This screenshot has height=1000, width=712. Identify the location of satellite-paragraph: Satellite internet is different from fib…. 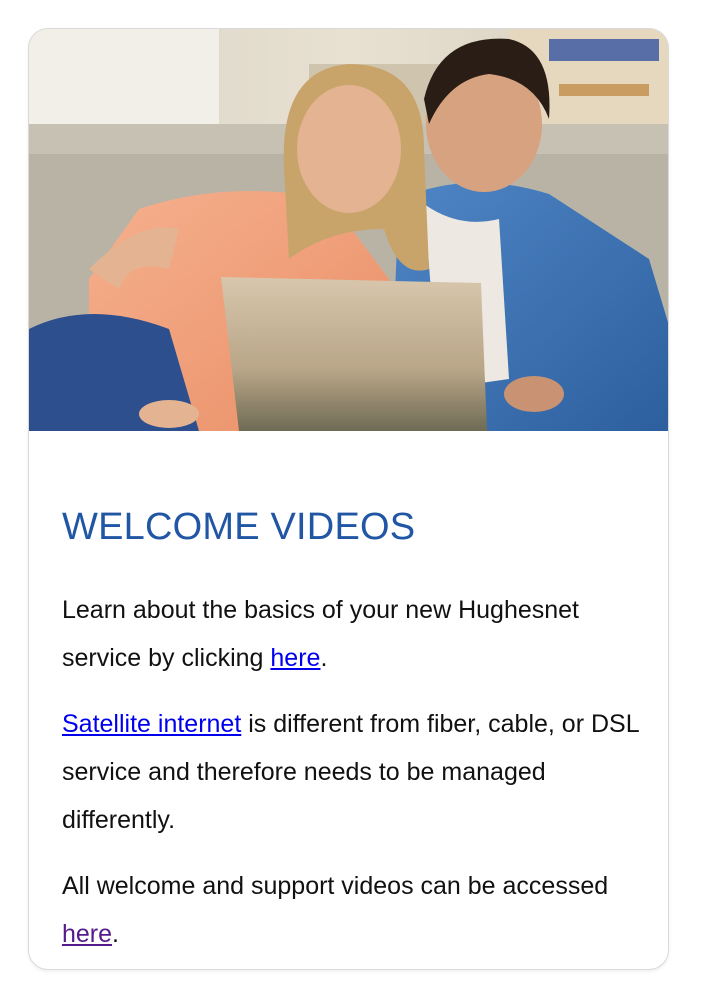
(352, 772).